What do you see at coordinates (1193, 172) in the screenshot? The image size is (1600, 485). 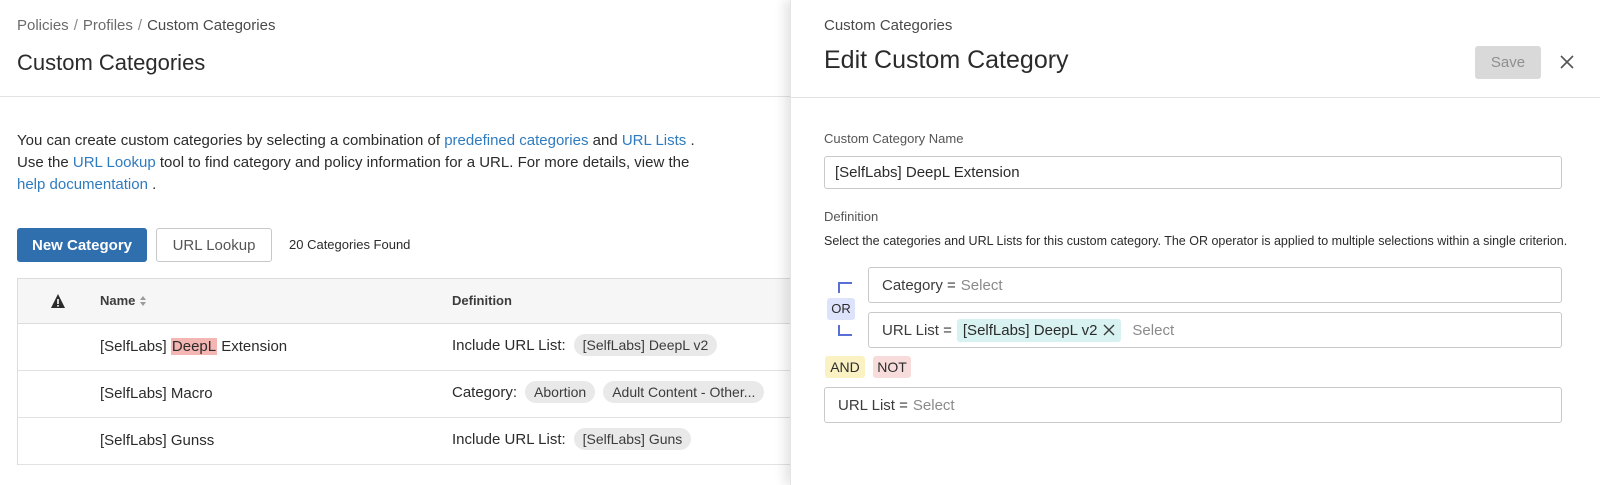 I see `category-name-input: [SelfLabs] DeepL Extension` at bounding box center [1193, 172].